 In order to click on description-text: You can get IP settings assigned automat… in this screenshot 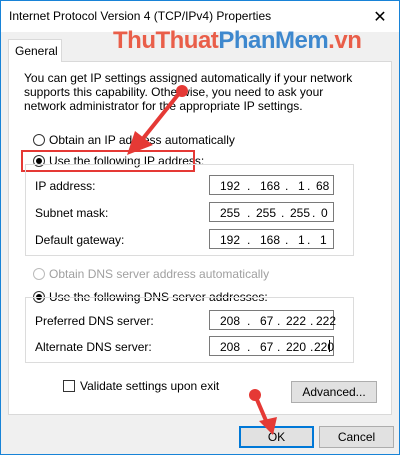, I will do `click(188, 92)`.